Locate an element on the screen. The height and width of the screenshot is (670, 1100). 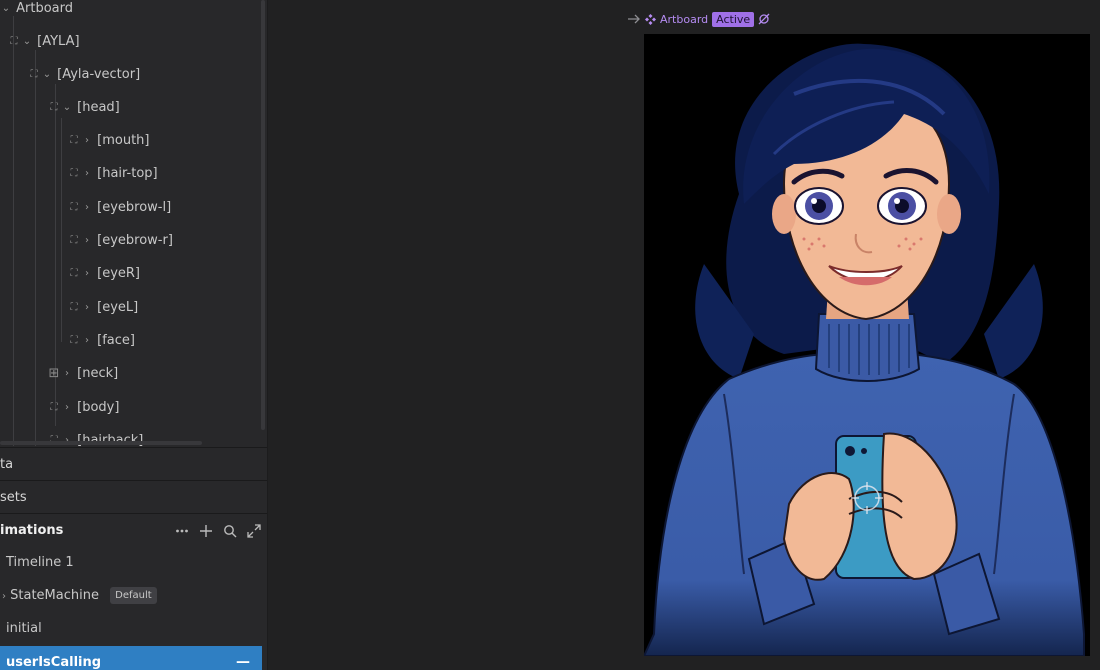
tree-item-ayla-vector: ⛶ ⌄ [Ayla-vector] is located at coordinates (84, 74).